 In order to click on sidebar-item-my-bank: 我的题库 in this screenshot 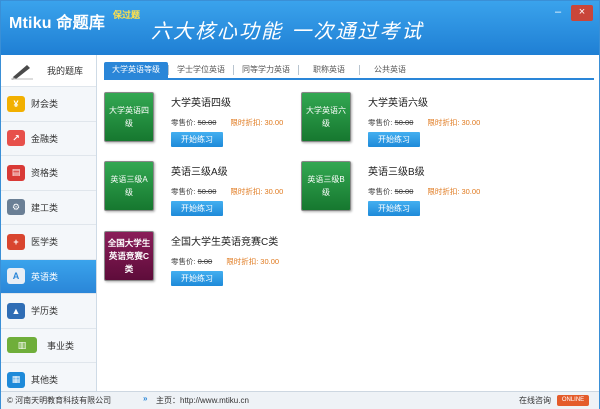, I will do `click(48, 71)`.